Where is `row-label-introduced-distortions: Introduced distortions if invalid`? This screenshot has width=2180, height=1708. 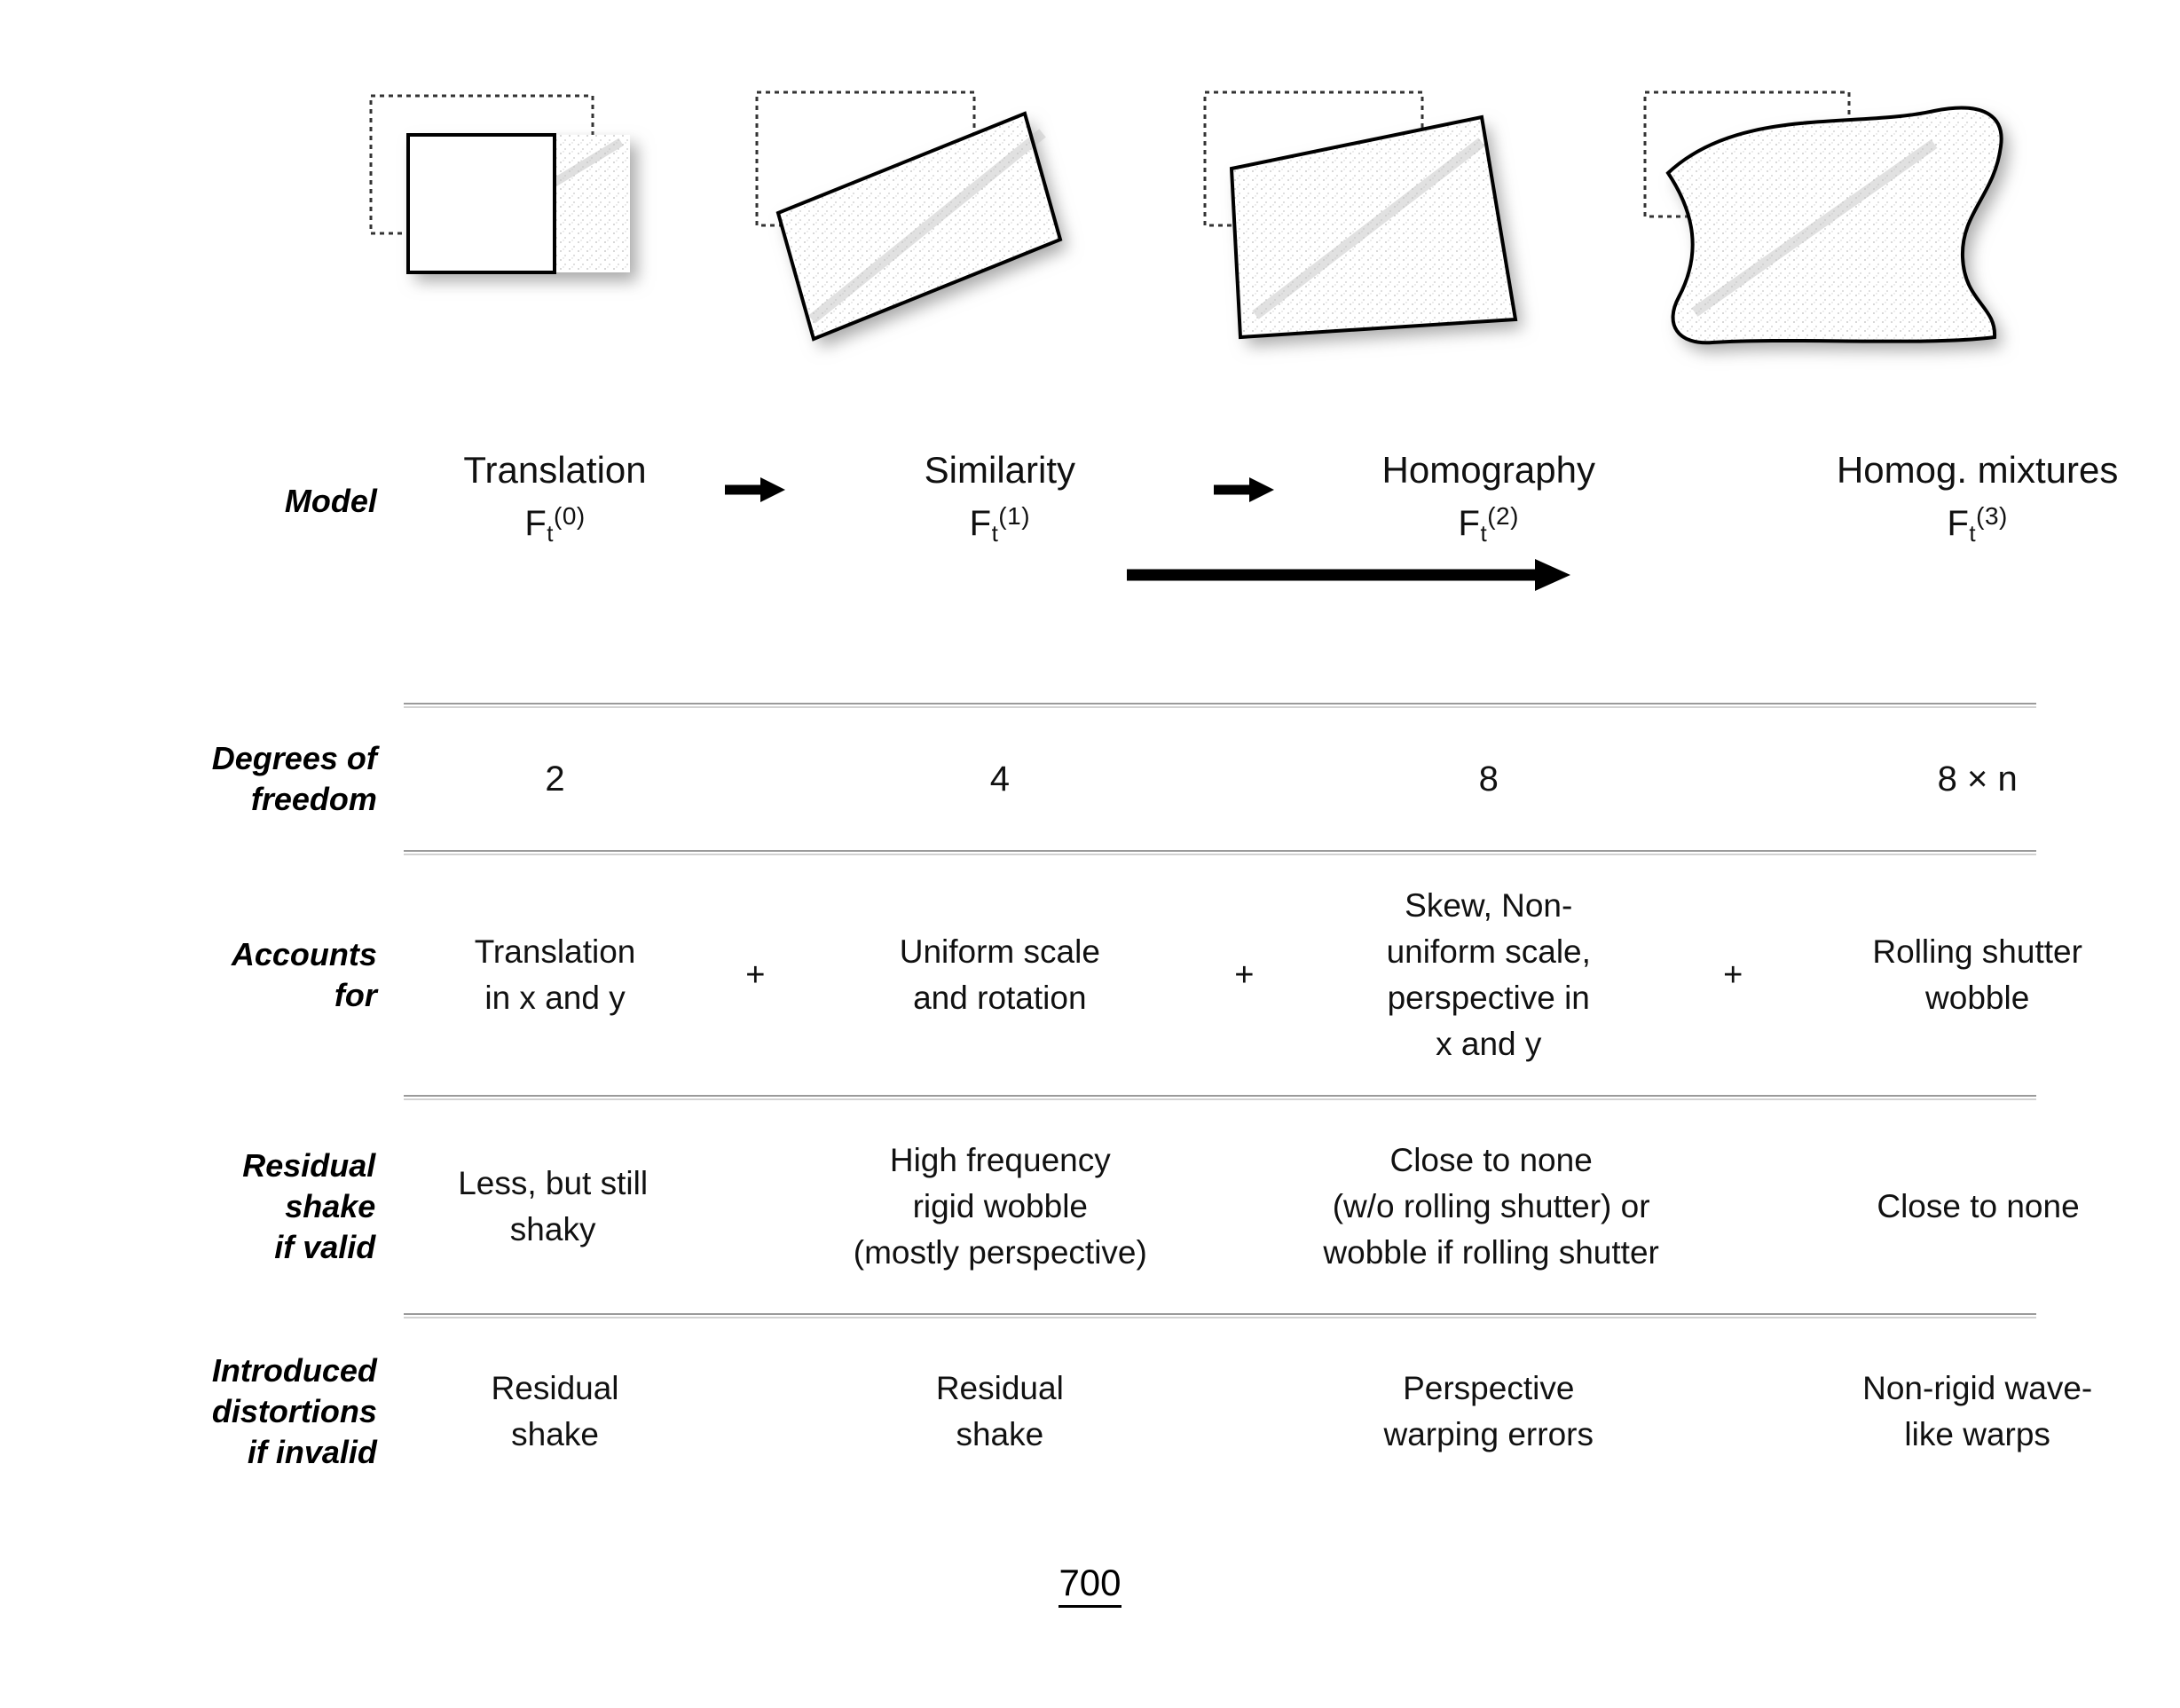
row-label-introduced-distortions: Introduced distortions if invalid is located at coordinates (294, 1411).